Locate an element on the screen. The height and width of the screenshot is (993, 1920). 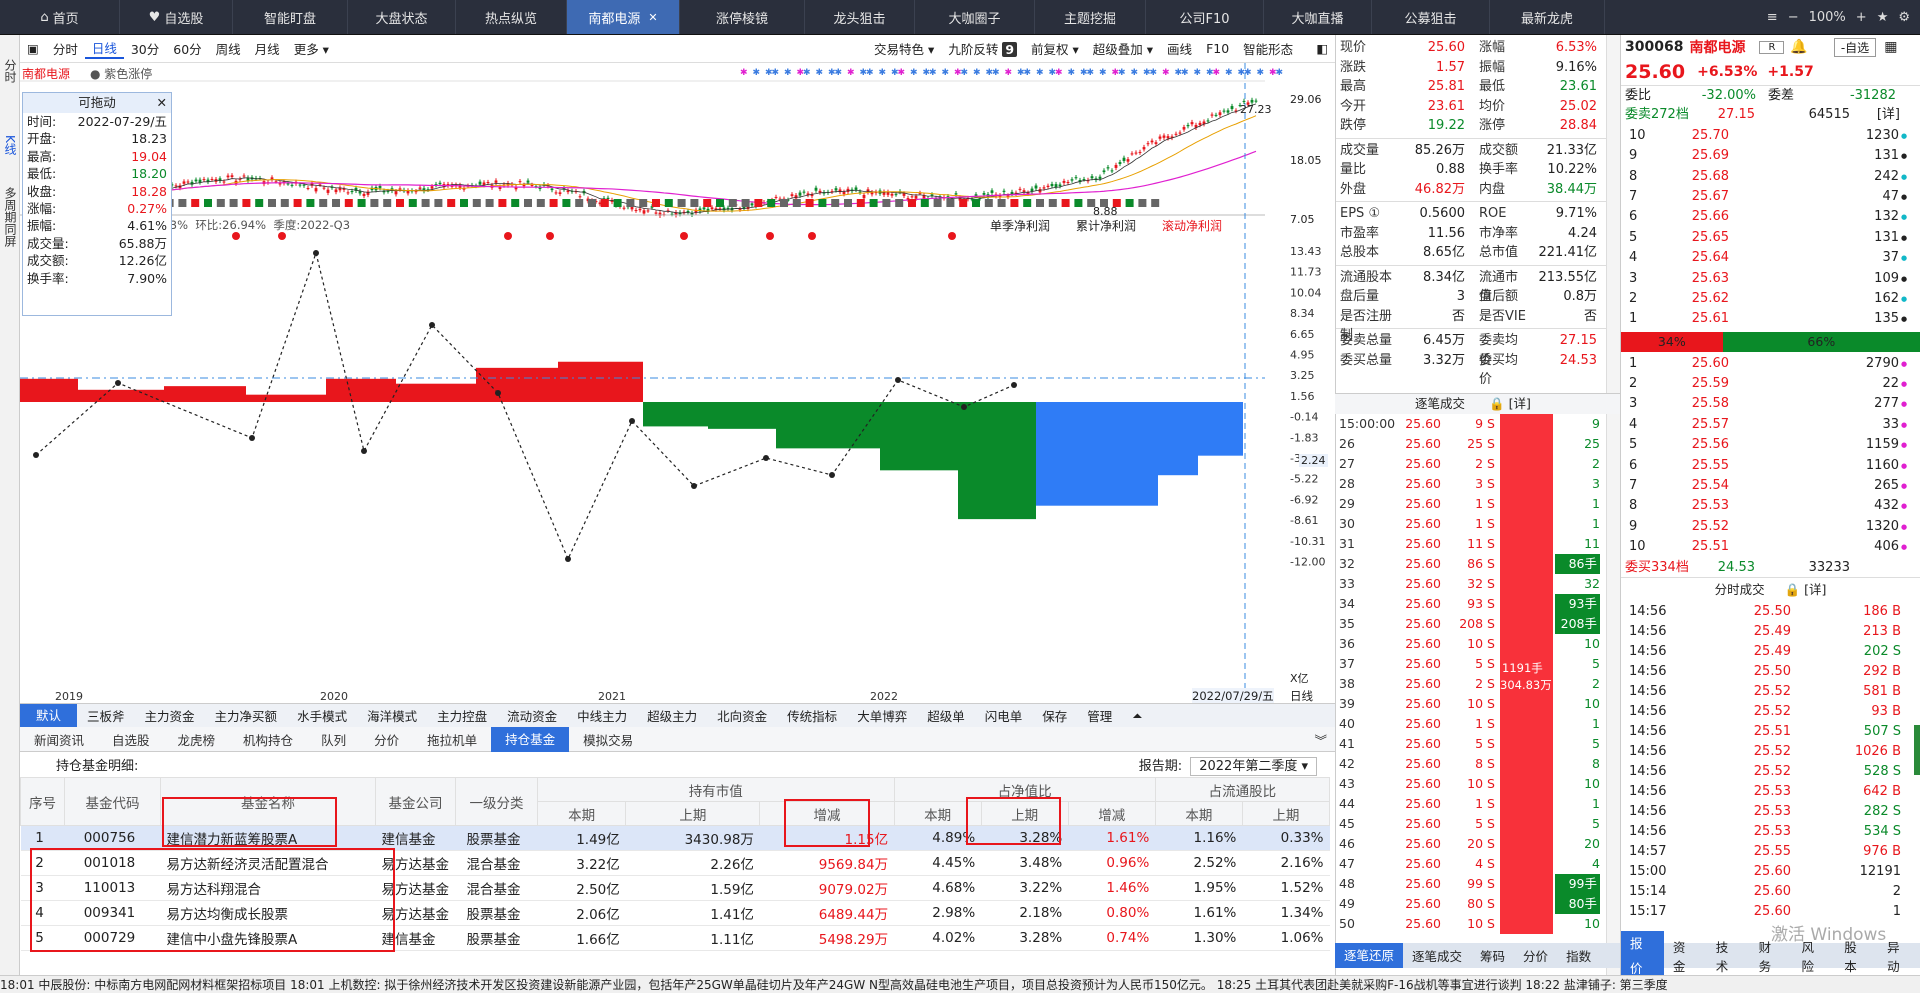
nav-tab-10: 公司F10 is located at coordinates (1205, 17).